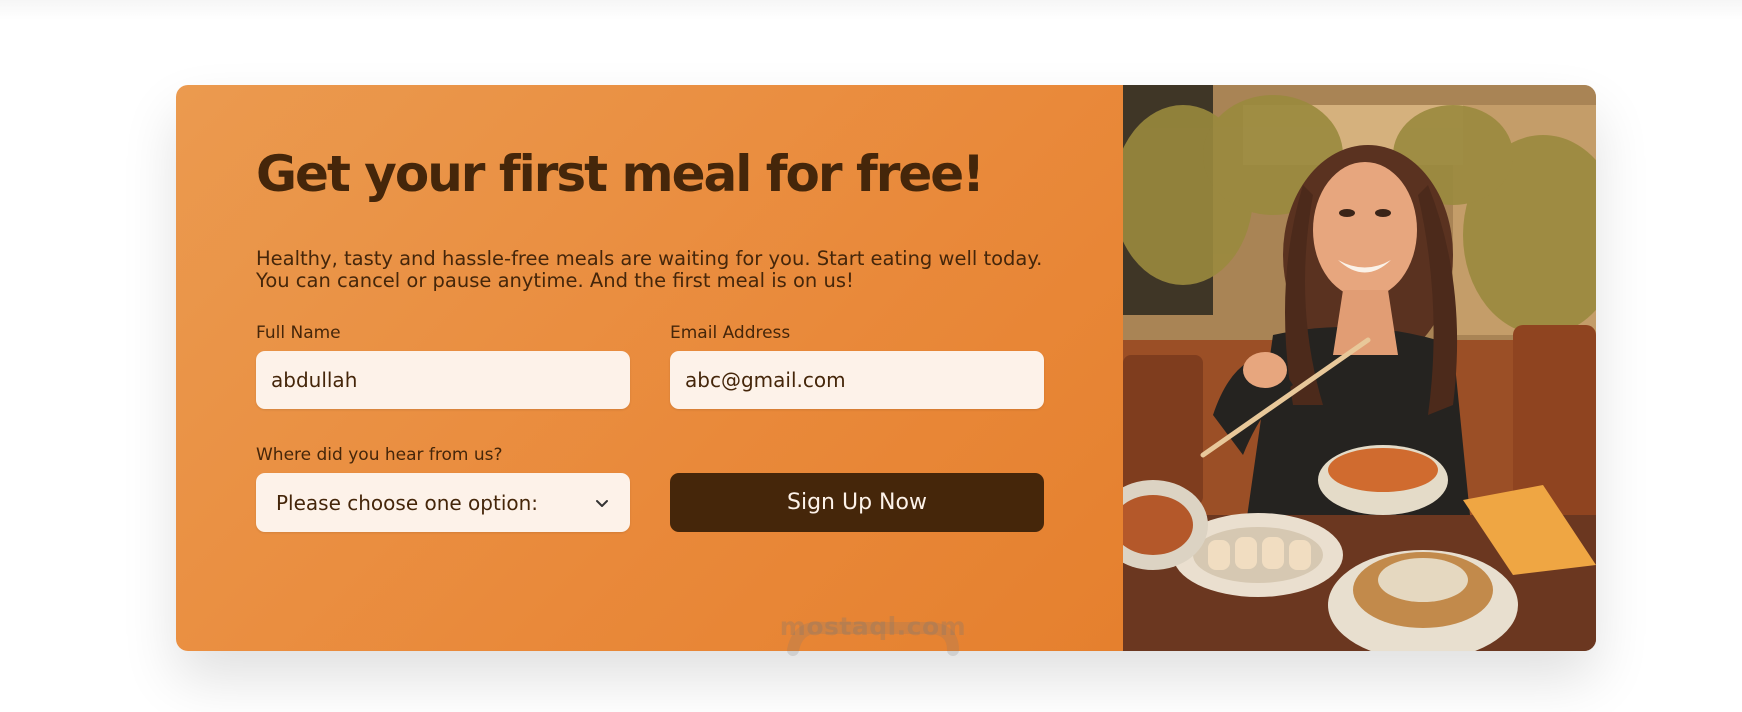 Image resolution: width=1742 pixels, height=712 pixels. Describe the element at coordinates (873, 626) in the screenshot. I see `watermark-text: mostaql.com` at that location.